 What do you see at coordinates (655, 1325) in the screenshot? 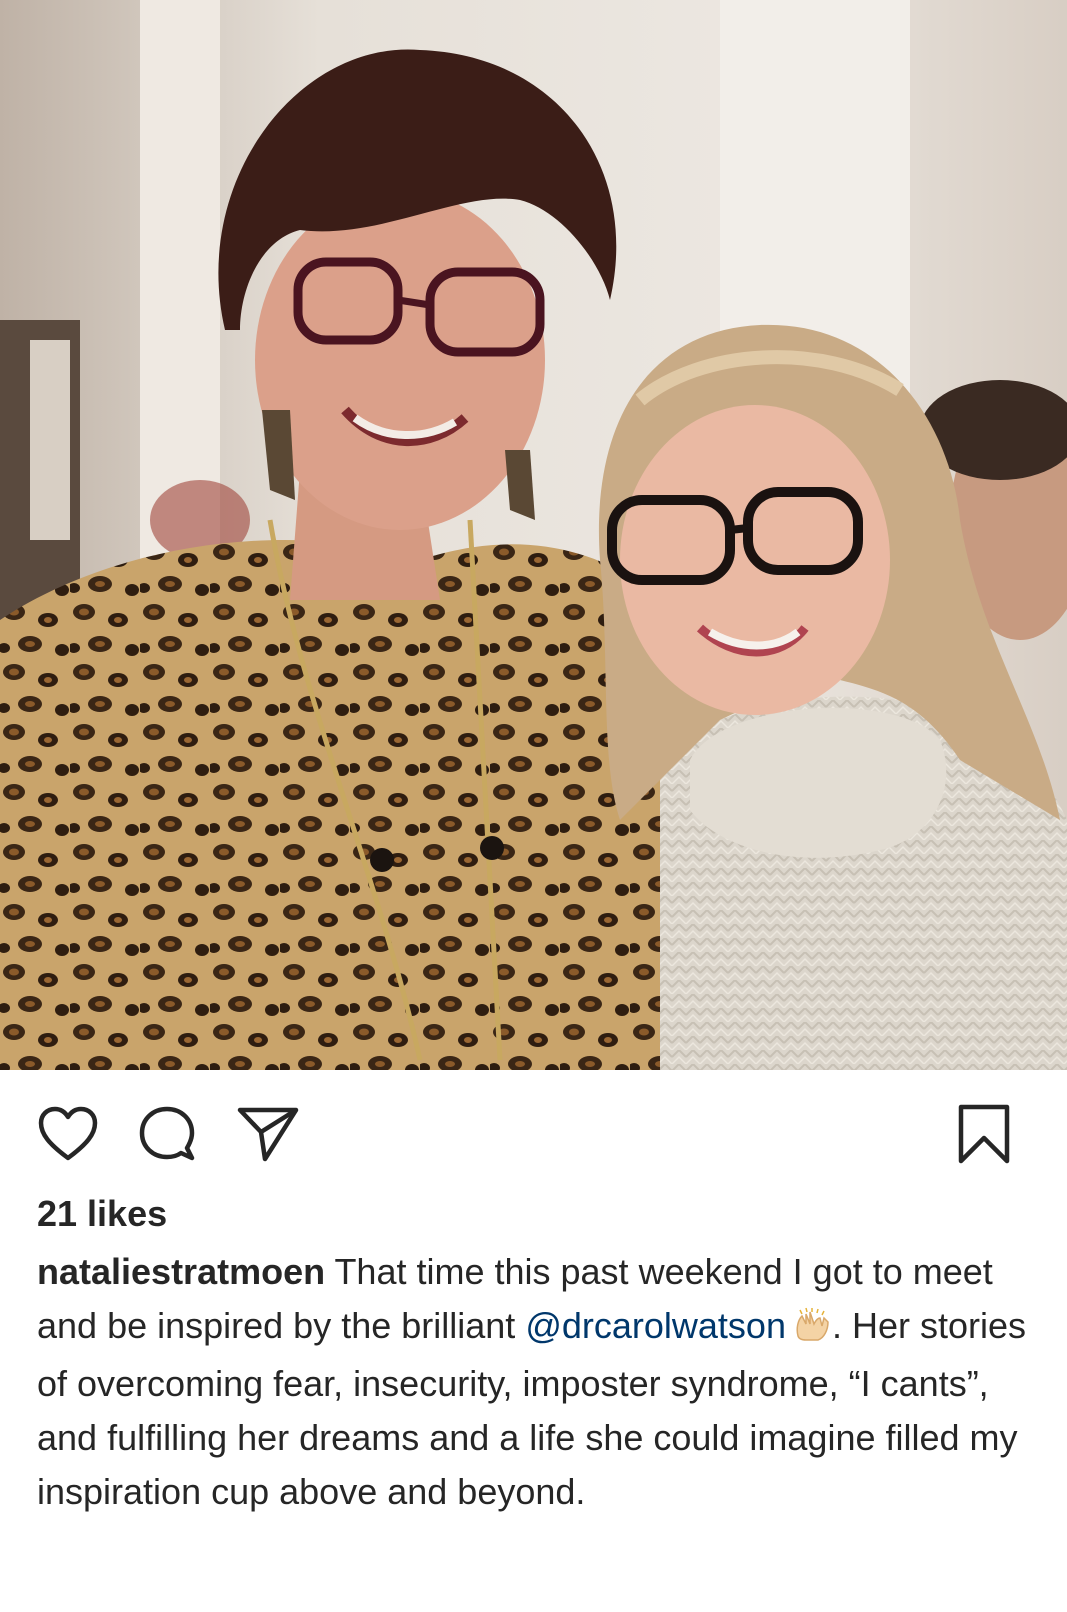
I see `caption-mention: @drcarolwatson` at bounding box center [655, 1325].